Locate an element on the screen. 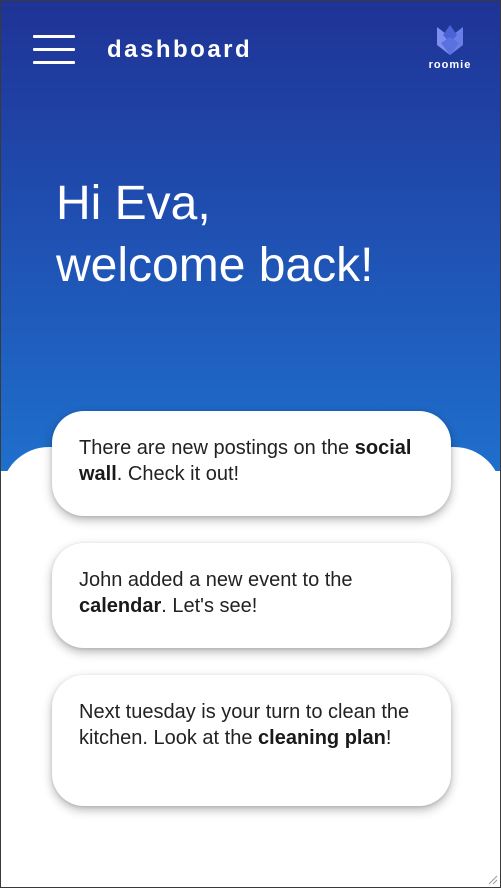 The width and height of the screenshot is (501, 888). page-title: dashboard is located at coordinates (180, 49).